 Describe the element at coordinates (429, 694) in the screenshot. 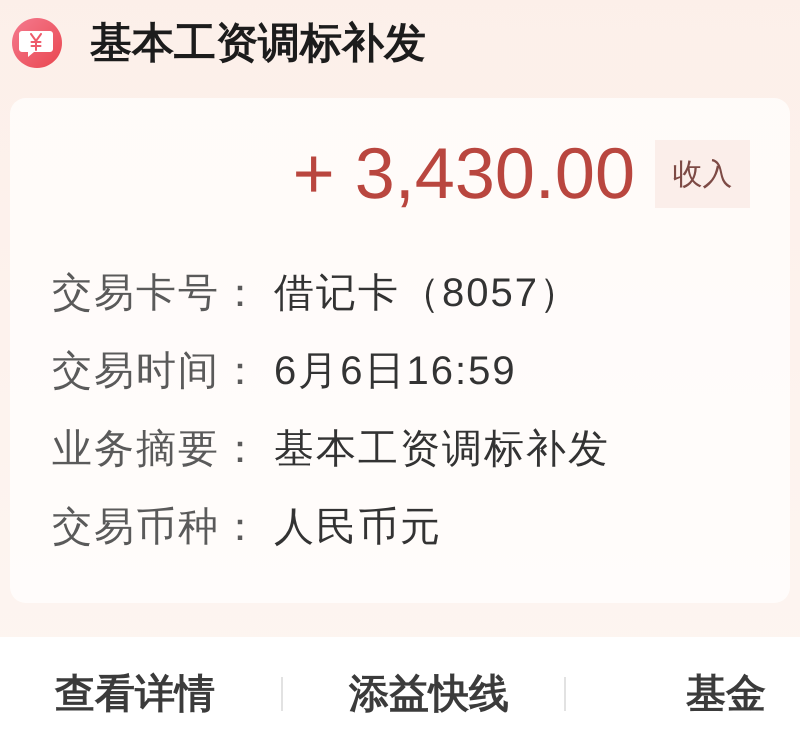

I see `bottom-action-button: 添益快线` at that location.